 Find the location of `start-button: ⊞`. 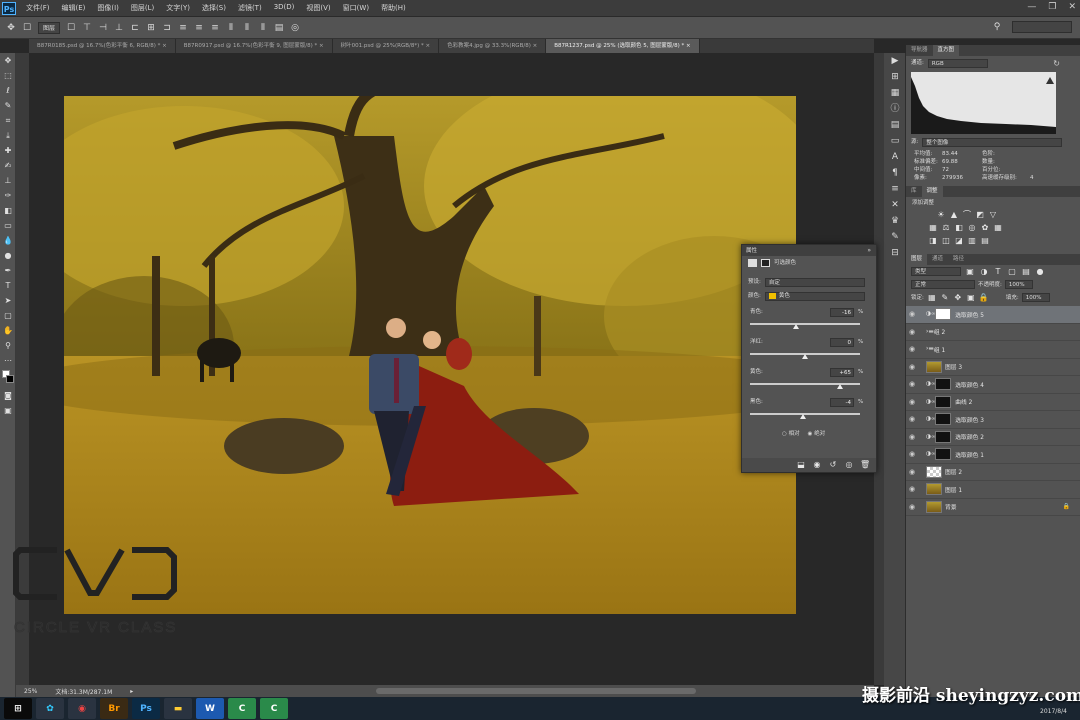

start-button: ⊞ is located at coordinates (18, 708).